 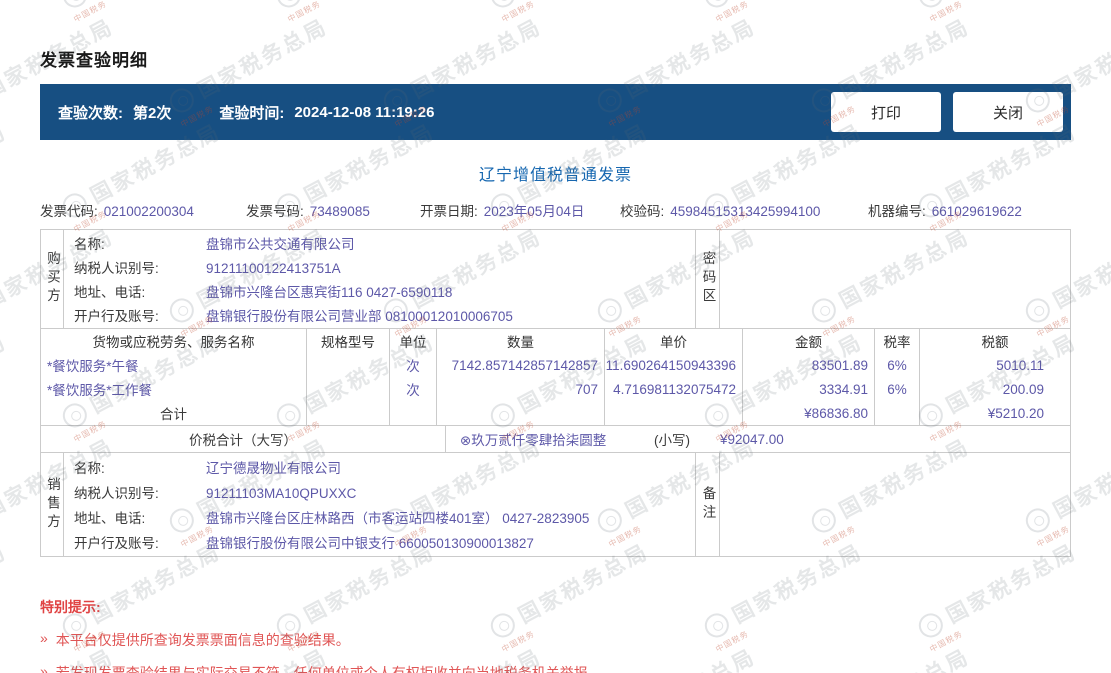 What do you see at coordinates (1008, 112) in the screenshot?
I see `close-button: 关闭` at bounding box center [1008, 112].